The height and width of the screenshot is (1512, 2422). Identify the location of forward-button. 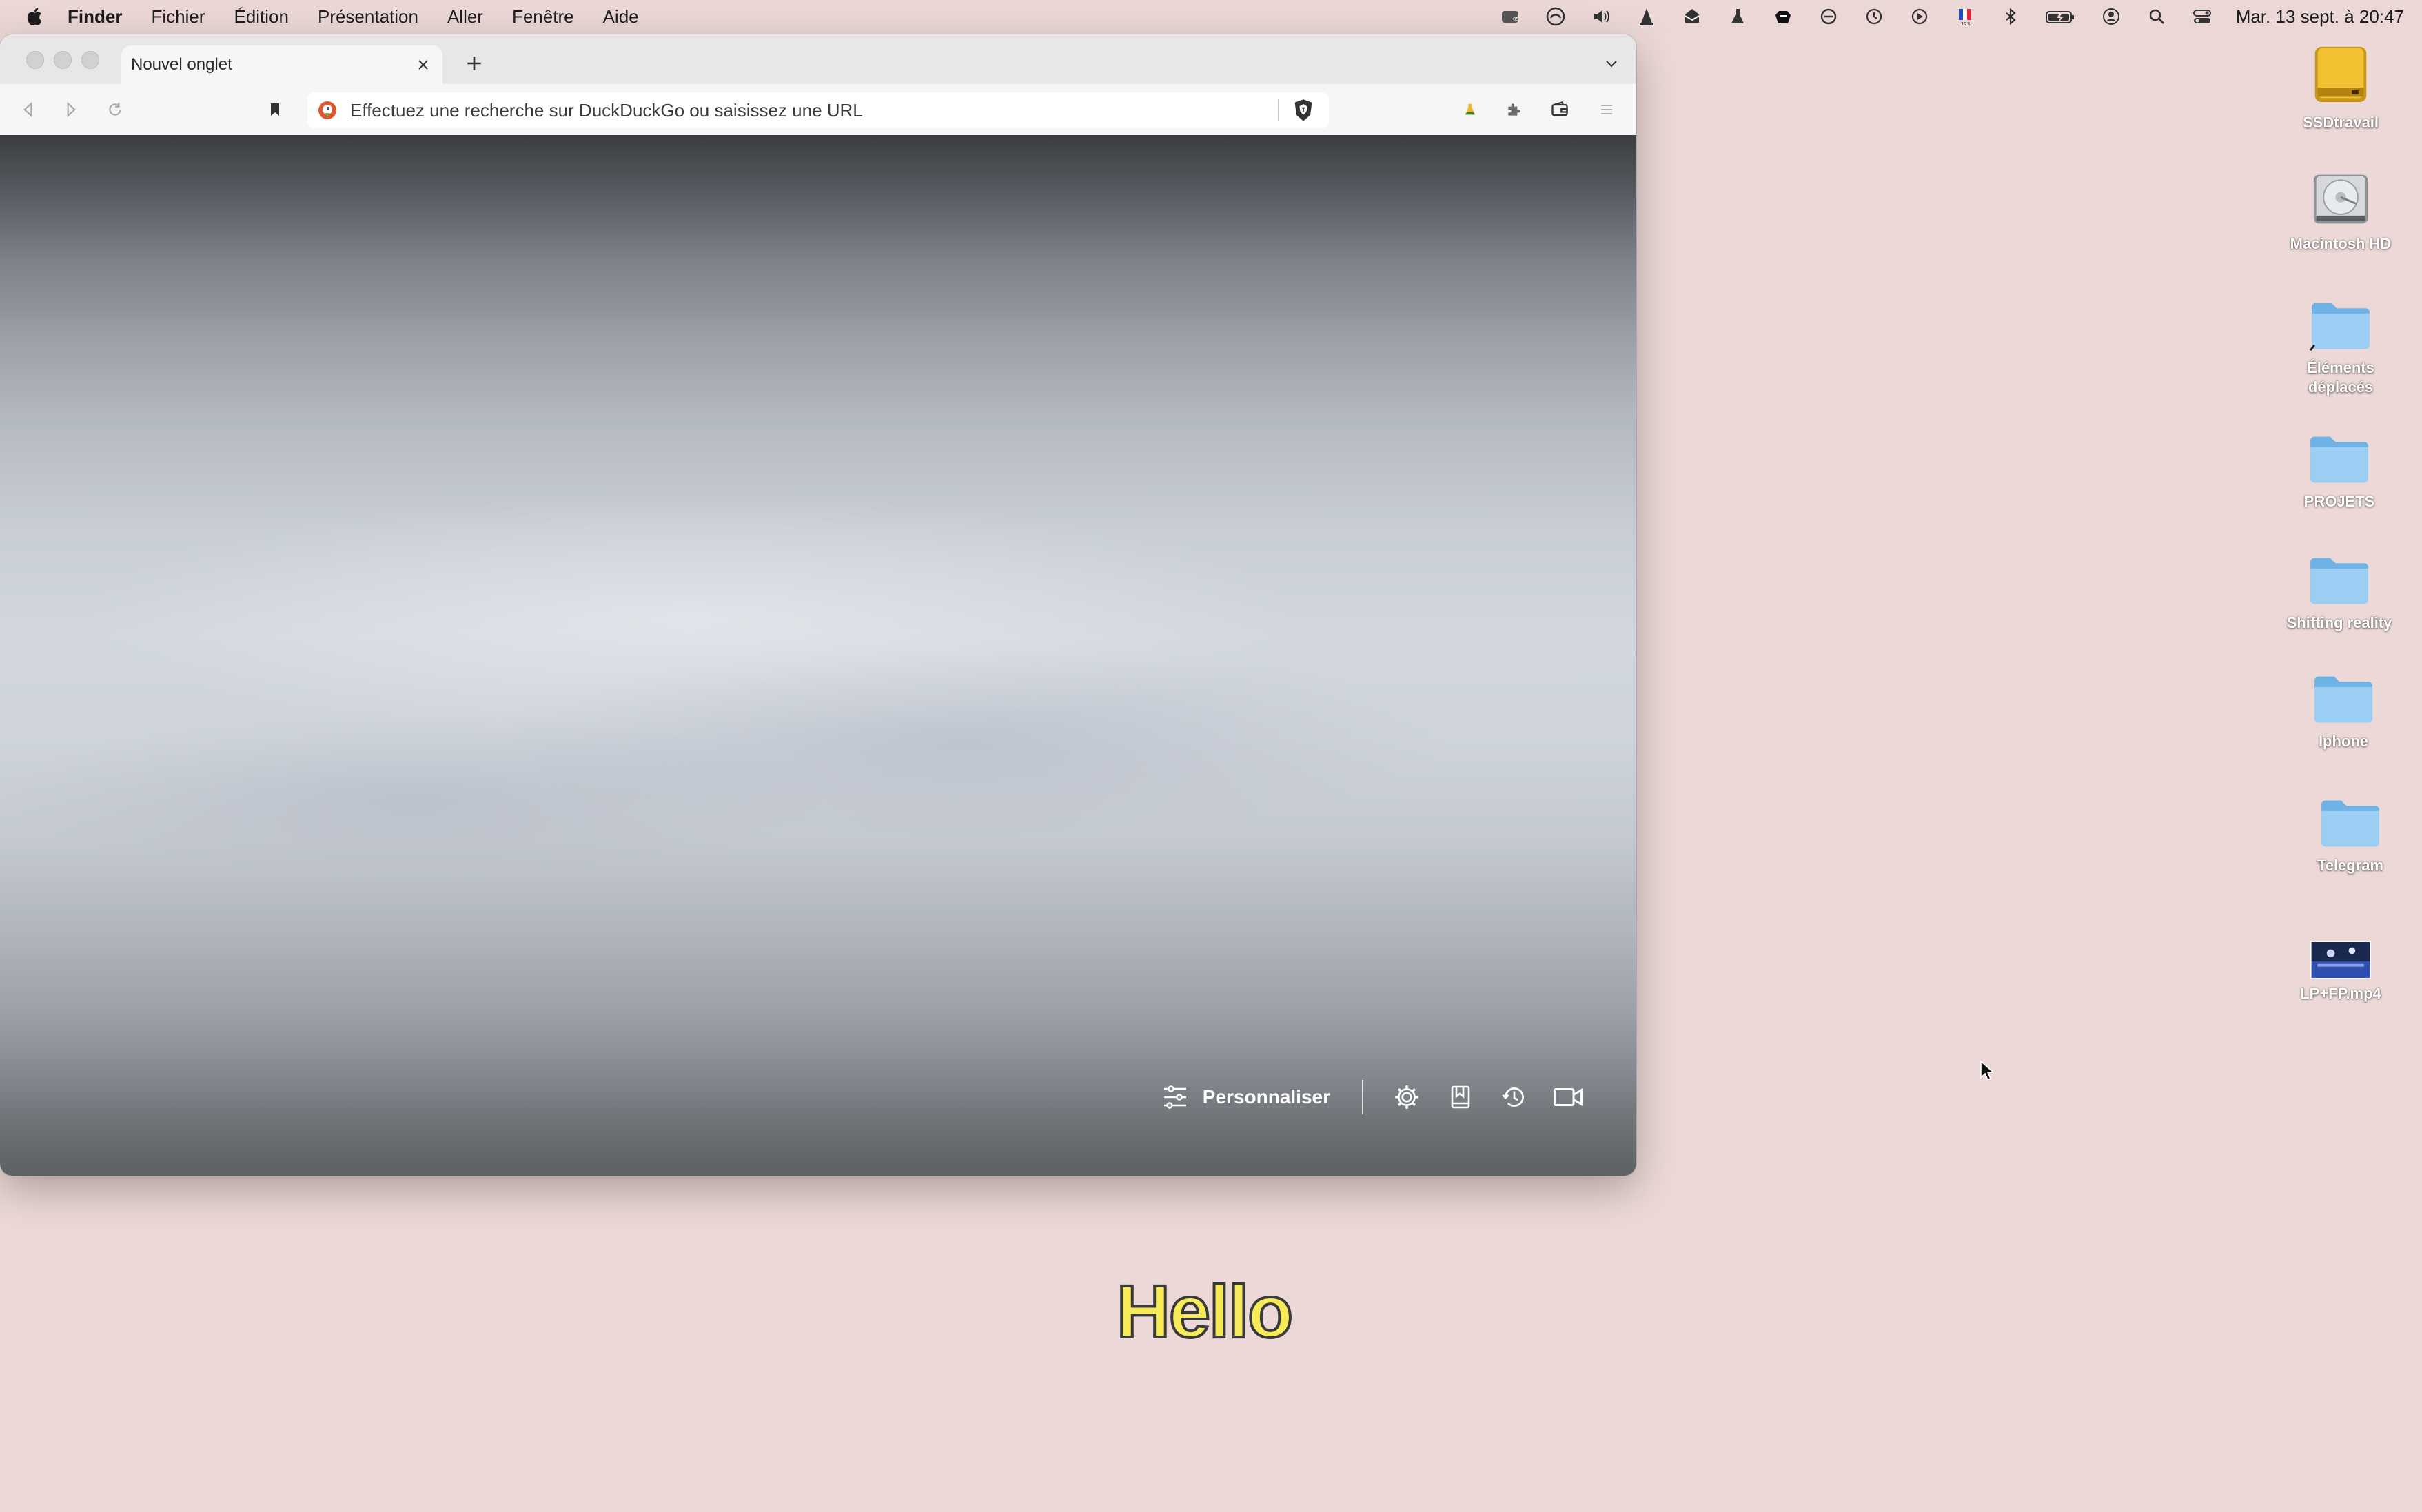
(71, 110).